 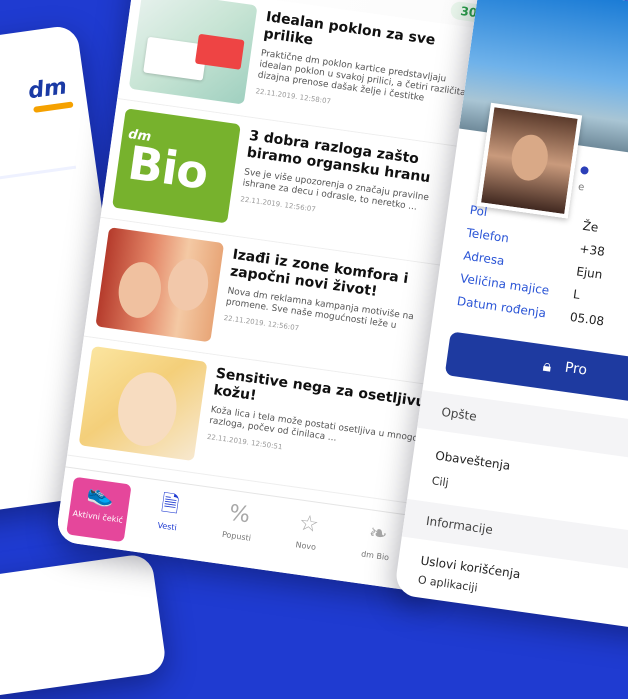 I want to click on news-thumbnail-gift, so click(x=193, y=52).